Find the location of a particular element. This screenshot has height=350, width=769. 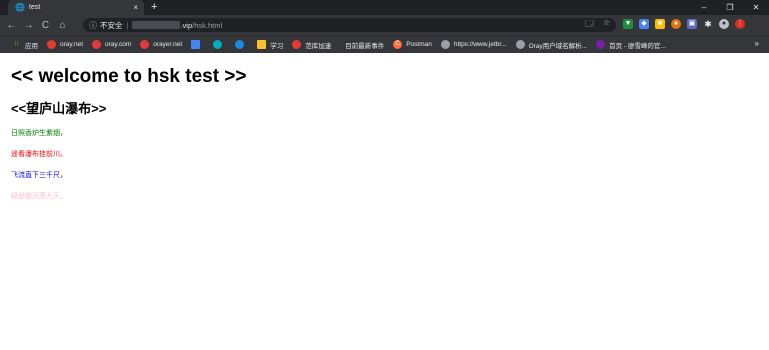

poem-line: 飞流直下三千尺， is located at coordinates (39, 175).